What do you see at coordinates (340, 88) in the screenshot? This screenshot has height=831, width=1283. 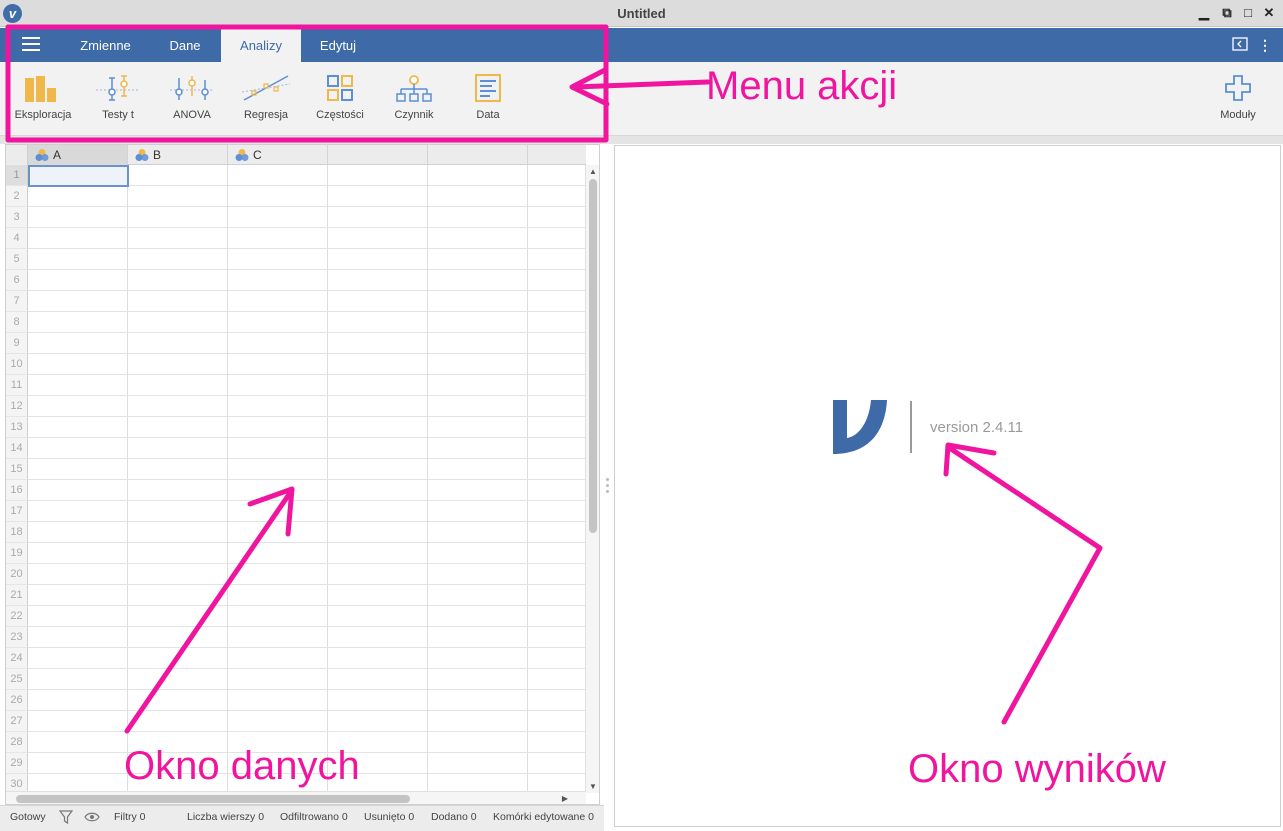 I see `frequencies-icon` at bounding box center [340, 88].